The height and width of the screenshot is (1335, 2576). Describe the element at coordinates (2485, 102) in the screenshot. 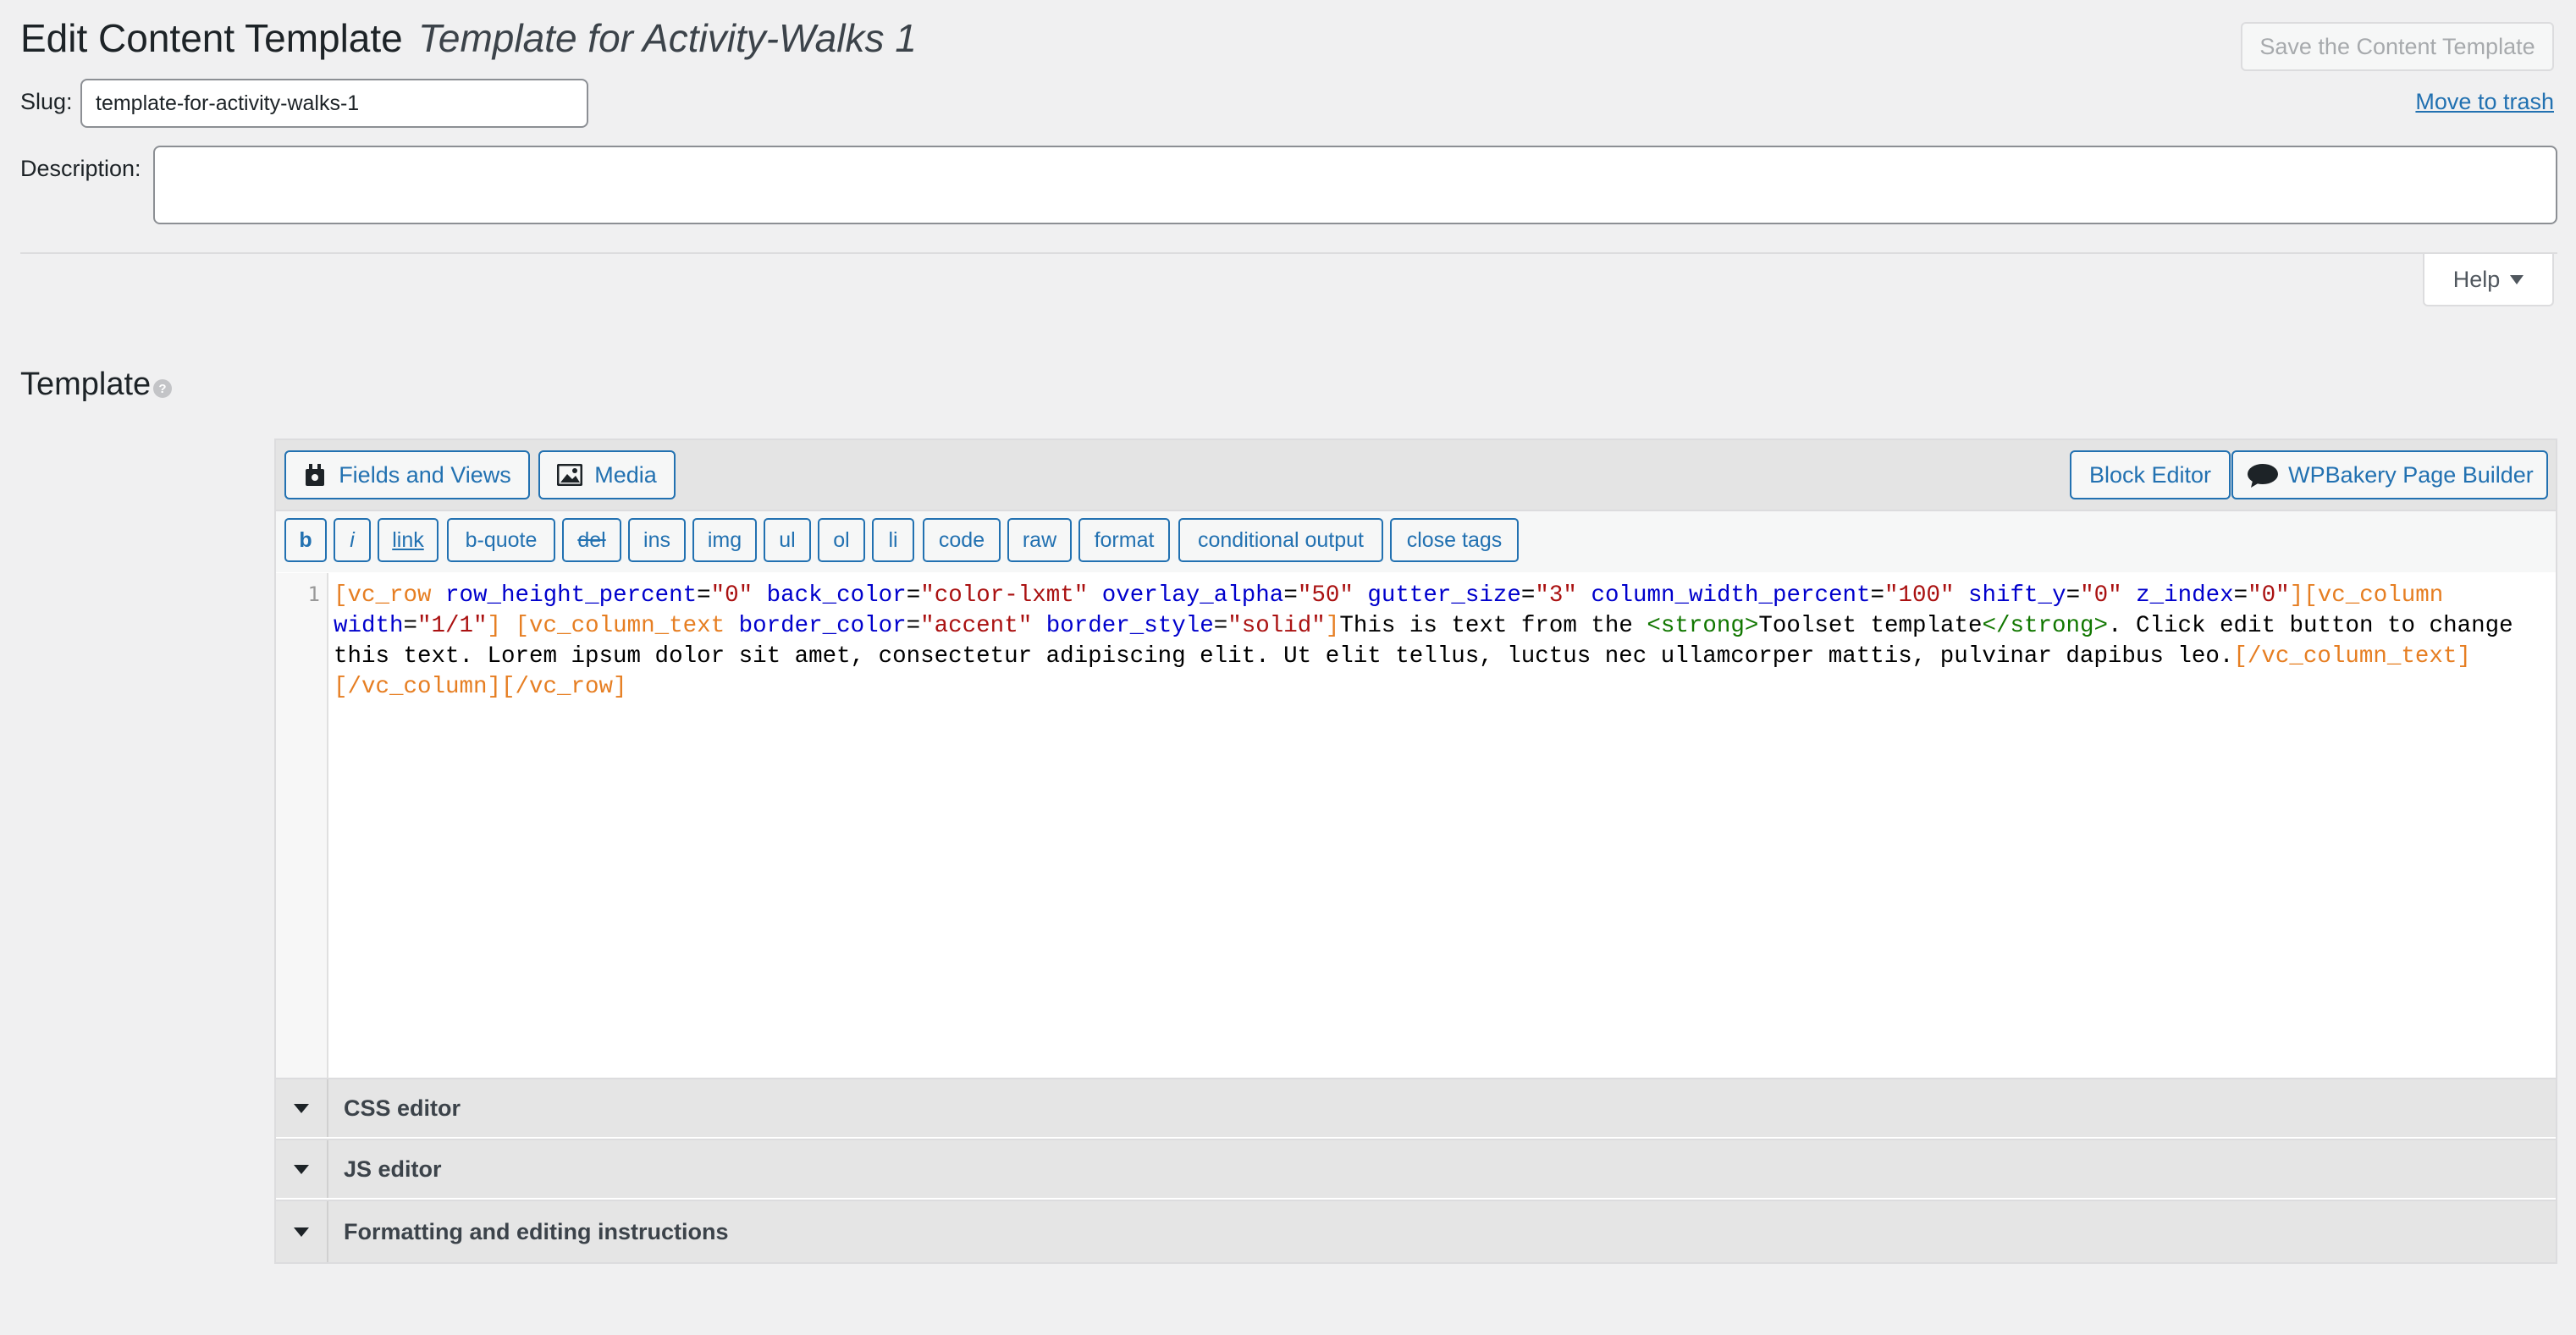

I see `move-to-trash-link: Move to trash` at that location.